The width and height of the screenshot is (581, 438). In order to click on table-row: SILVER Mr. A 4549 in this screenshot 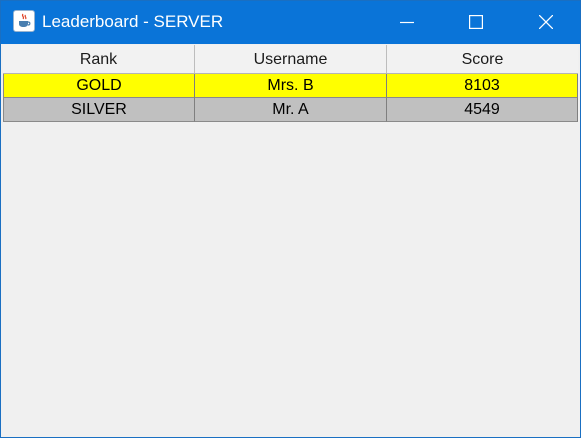, I will do `click(290, 110)`.